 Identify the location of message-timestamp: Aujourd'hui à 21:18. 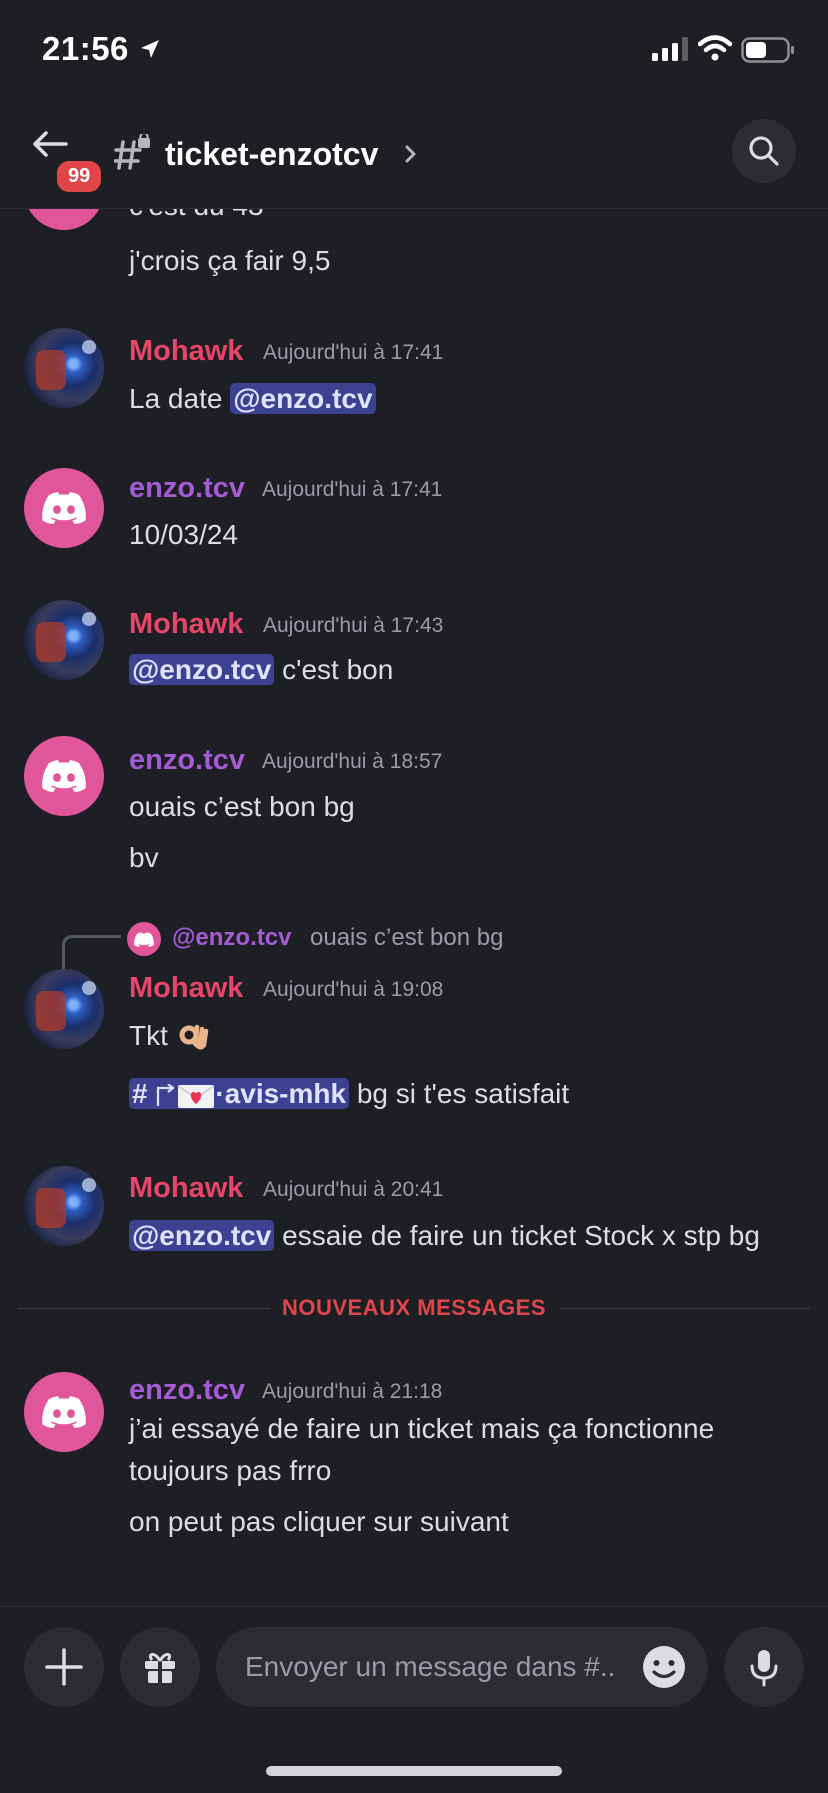
(352, 1391).